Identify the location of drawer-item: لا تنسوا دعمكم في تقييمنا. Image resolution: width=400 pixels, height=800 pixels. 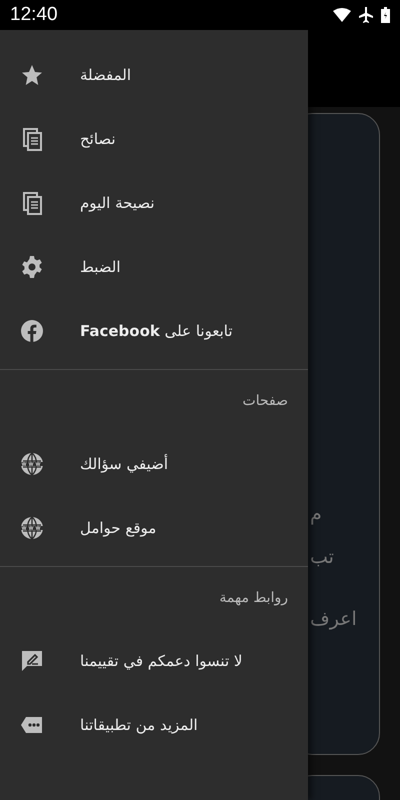
(154, 661).